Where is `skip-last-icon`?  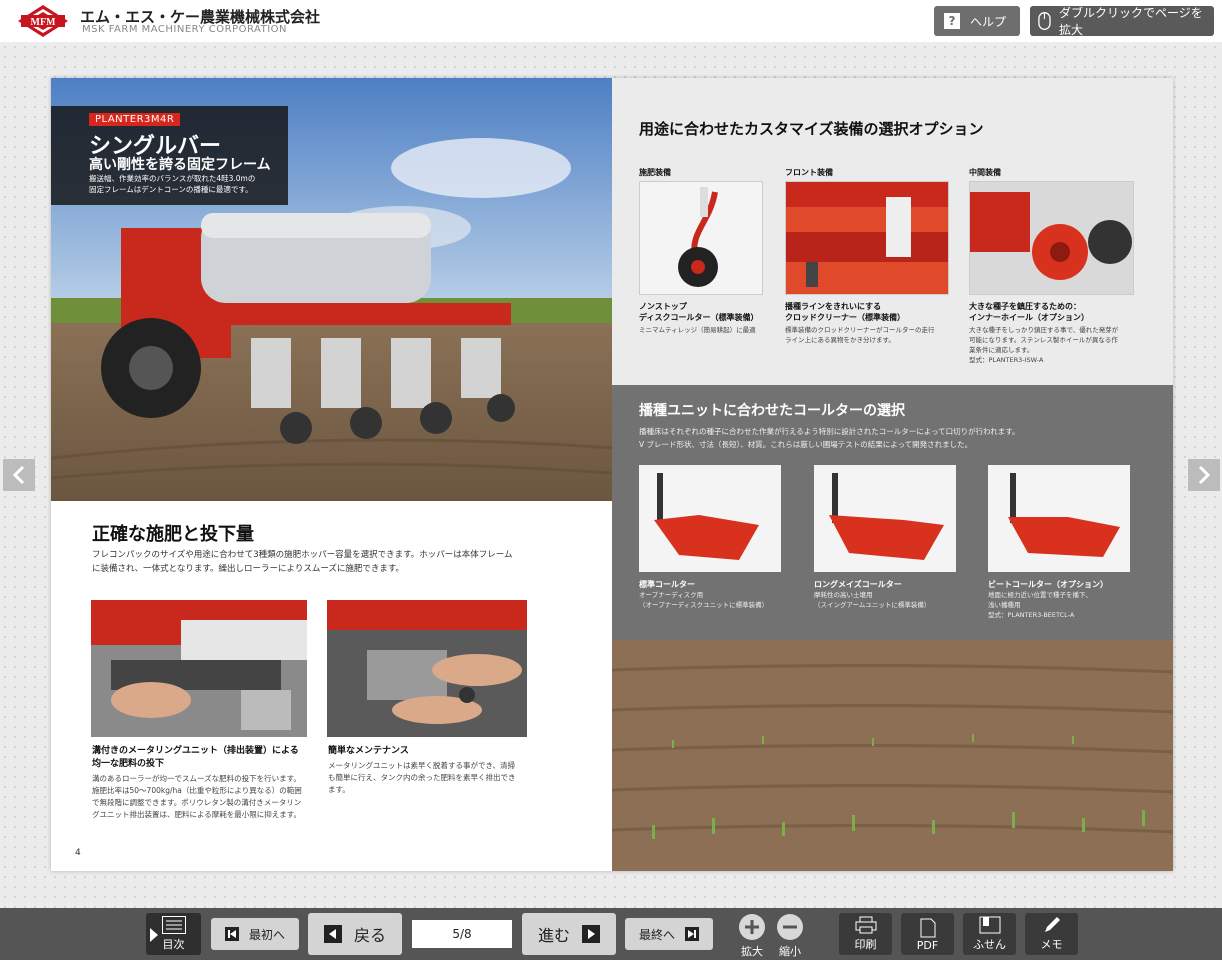
skip-last-icon is located at coordinates (692, 934).